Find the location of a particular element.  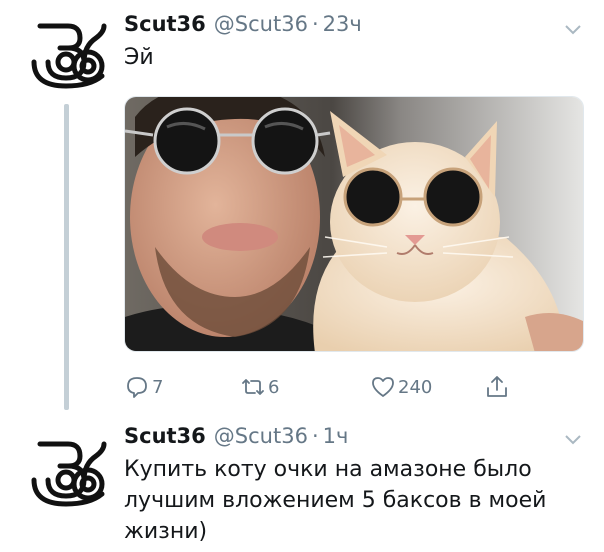

like-count: 240 is located at coordinates (415, 387).